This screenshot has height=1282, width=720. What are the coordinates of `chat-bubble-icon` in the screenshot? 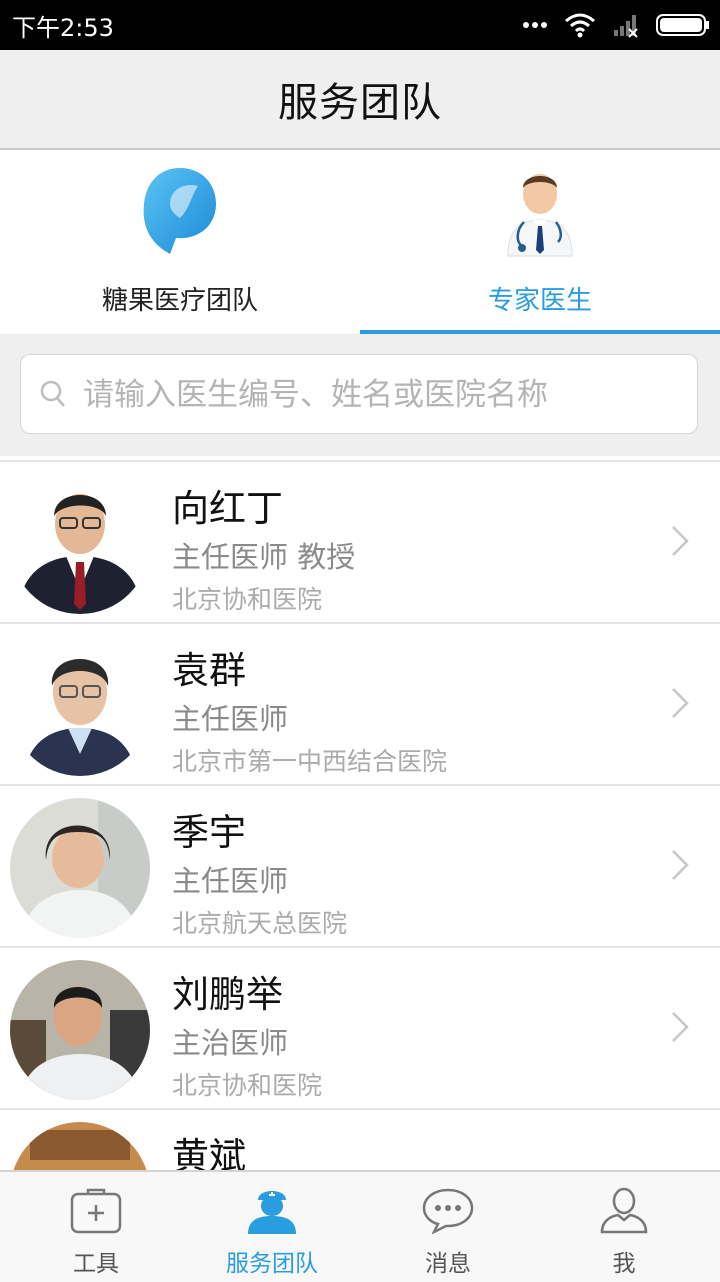 It's located at (448, 1211).